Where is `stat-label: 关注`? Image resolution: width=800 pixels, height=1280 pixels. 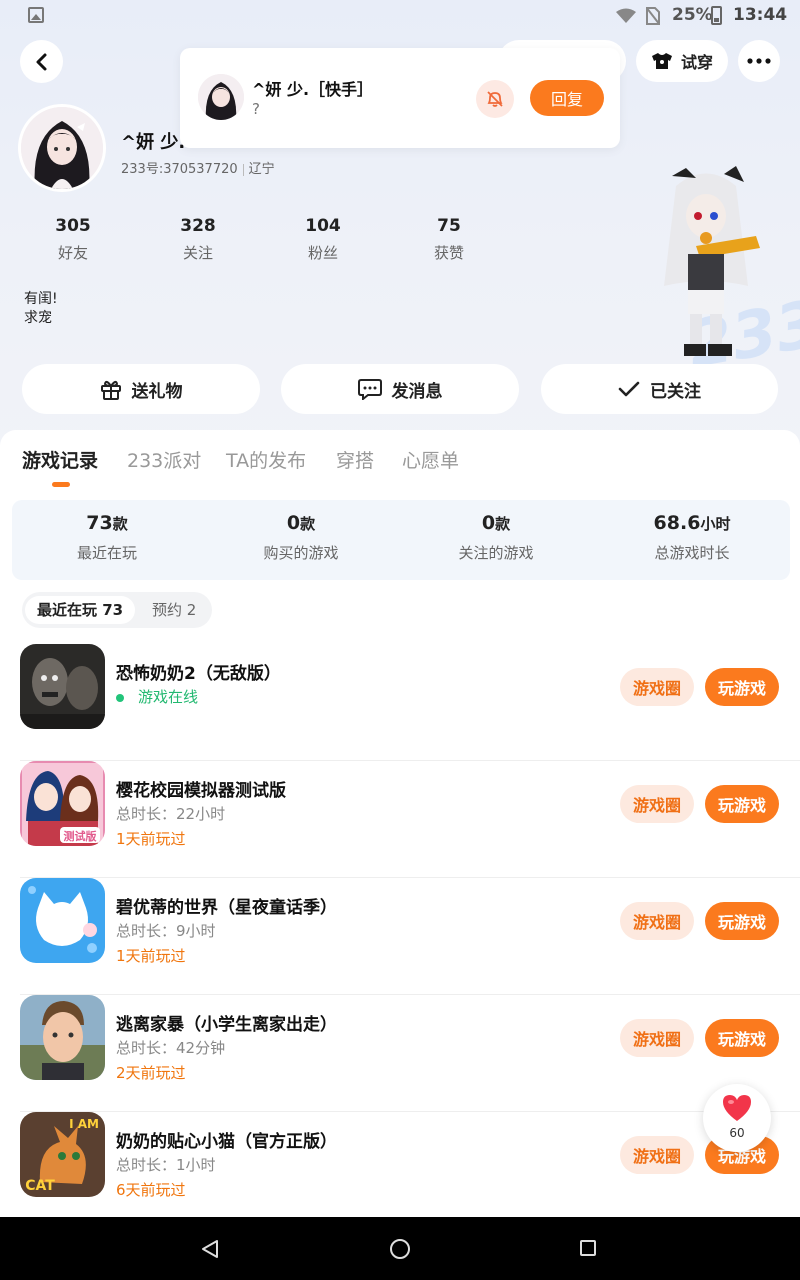
stat-label: 关注 is located at coordinates (197, 253).